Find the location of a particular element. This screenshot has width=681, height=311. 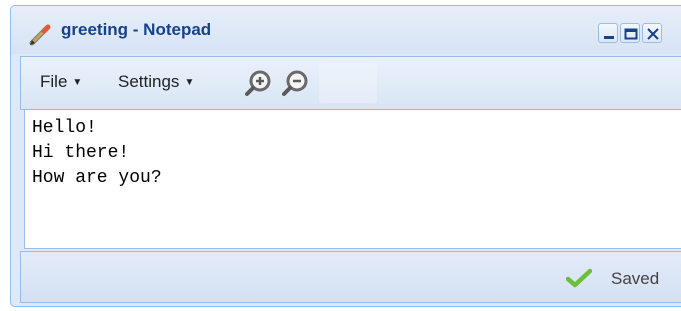

maximize-button is located at coordinates (630, 33).